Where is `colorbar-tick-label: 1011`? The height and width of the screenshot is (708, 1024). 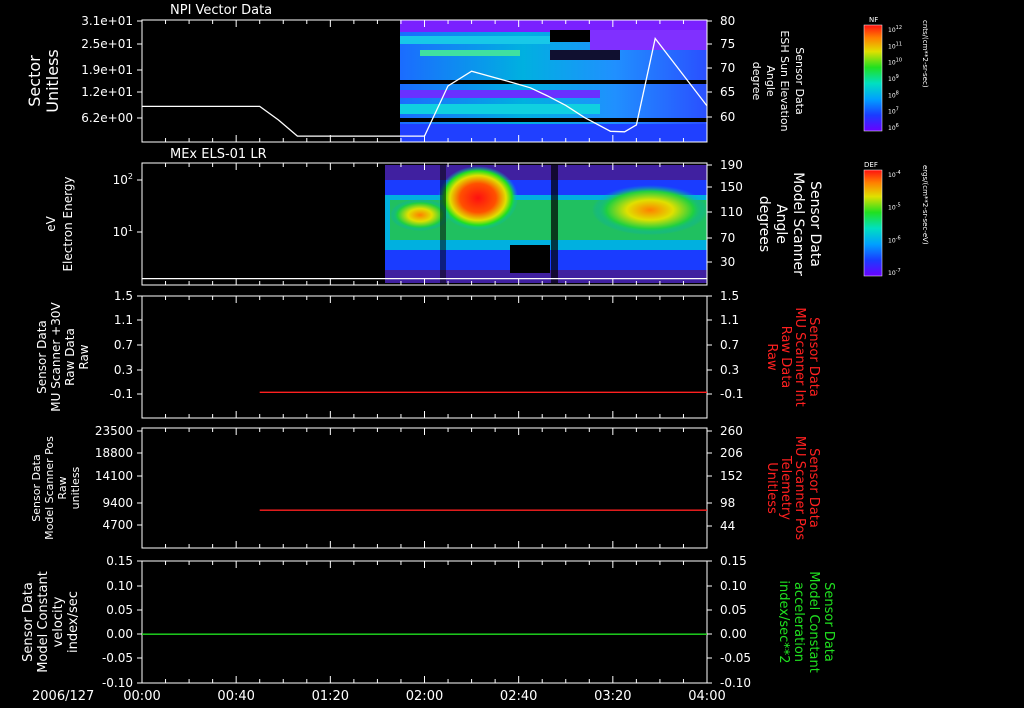
colorbar-tick-label: 1011 is located at coordinates (895, 45).